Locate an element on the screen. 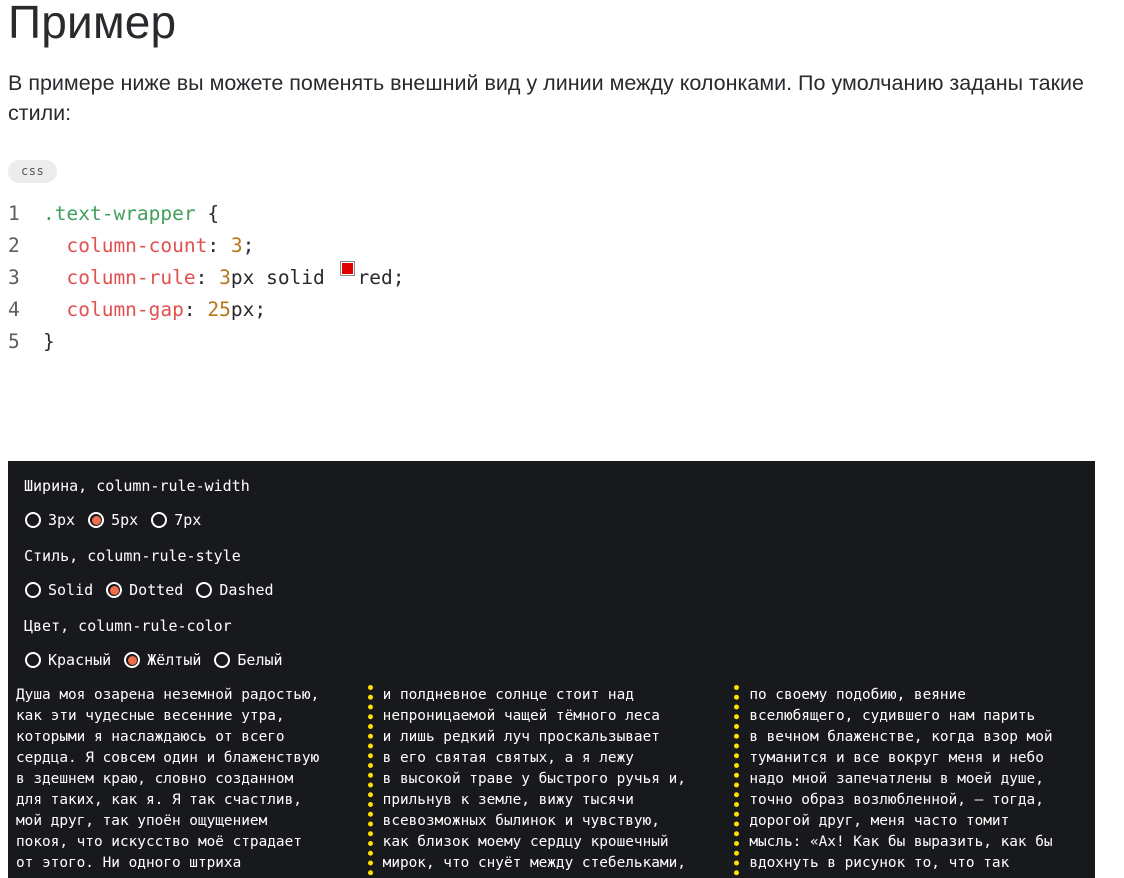 The image size is (1124, 878). radio-label: 3px is located at coordinates (62, 520).